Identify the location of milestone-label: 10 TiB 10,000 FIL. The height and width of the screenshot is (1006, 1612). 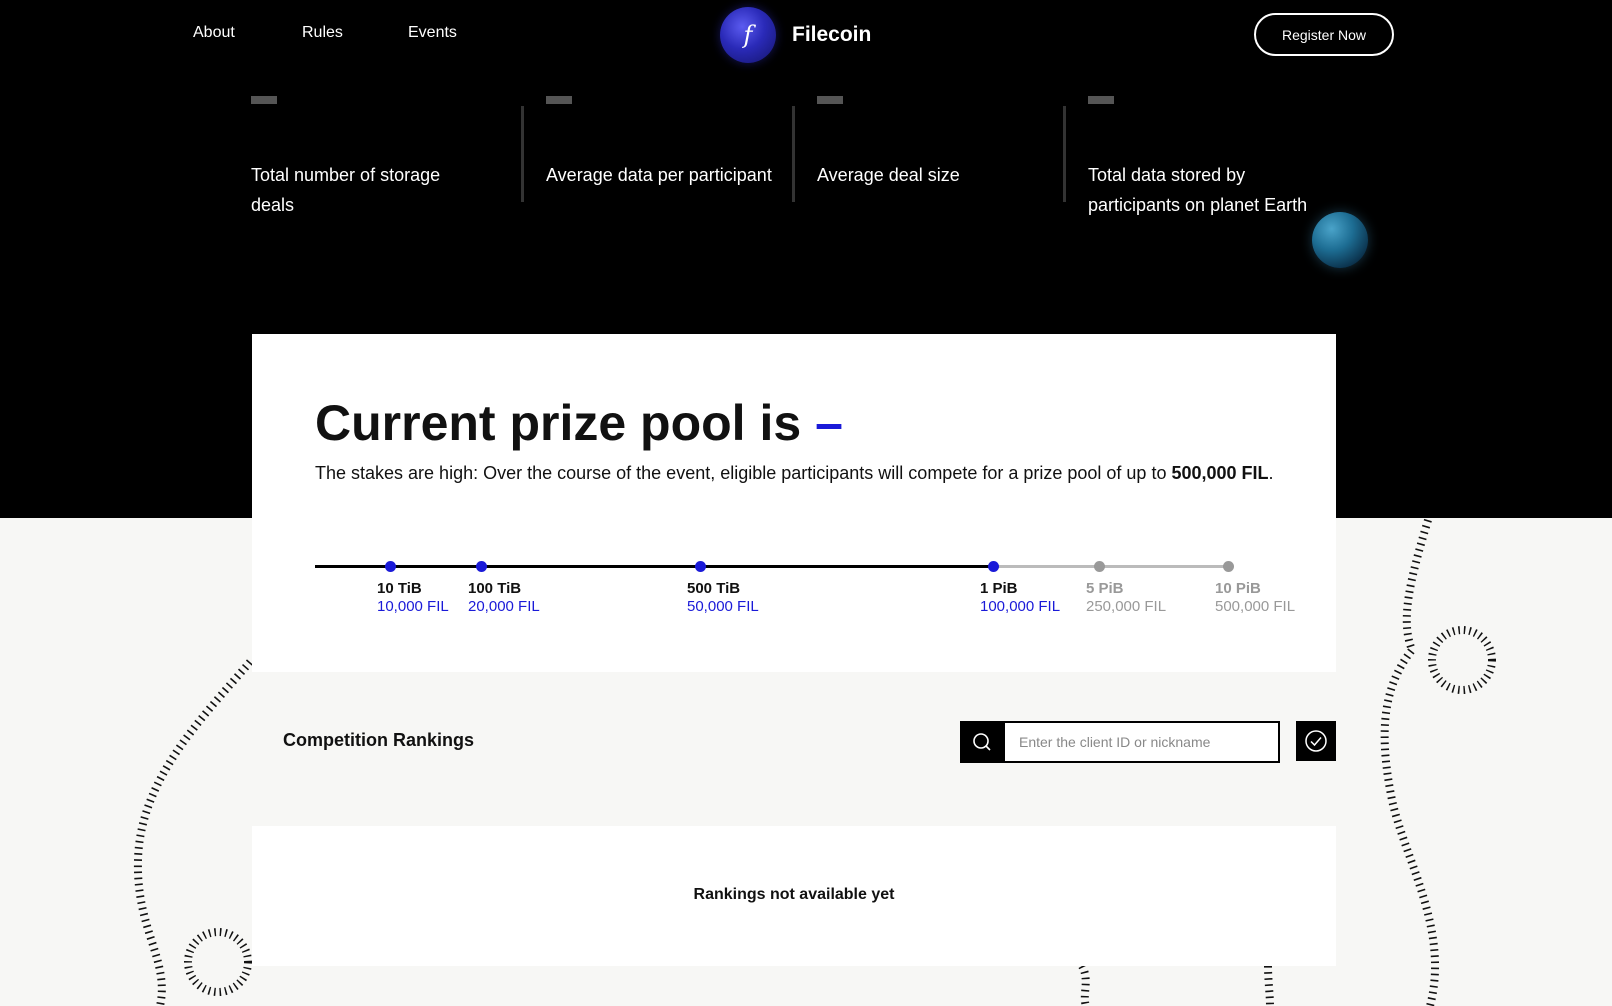
(413, 598).